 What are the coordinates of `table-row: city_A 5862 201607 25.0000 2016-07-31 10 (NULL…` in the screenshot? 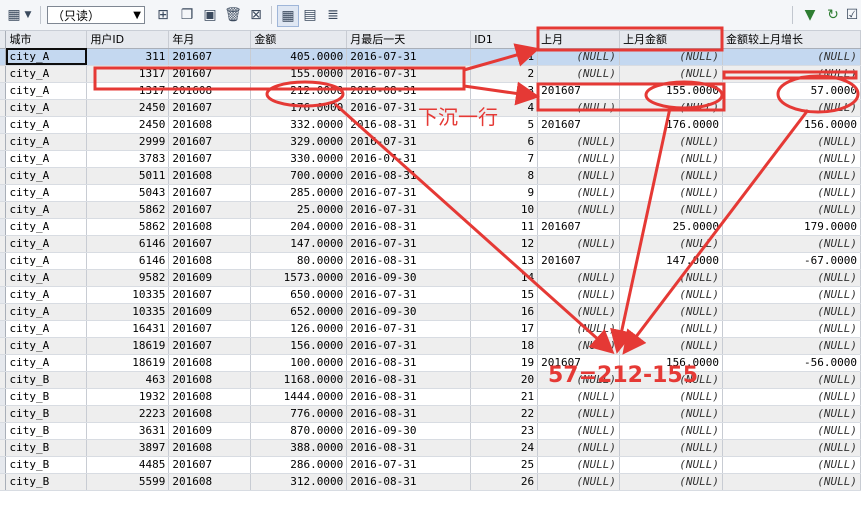 It's located at (430, 210).